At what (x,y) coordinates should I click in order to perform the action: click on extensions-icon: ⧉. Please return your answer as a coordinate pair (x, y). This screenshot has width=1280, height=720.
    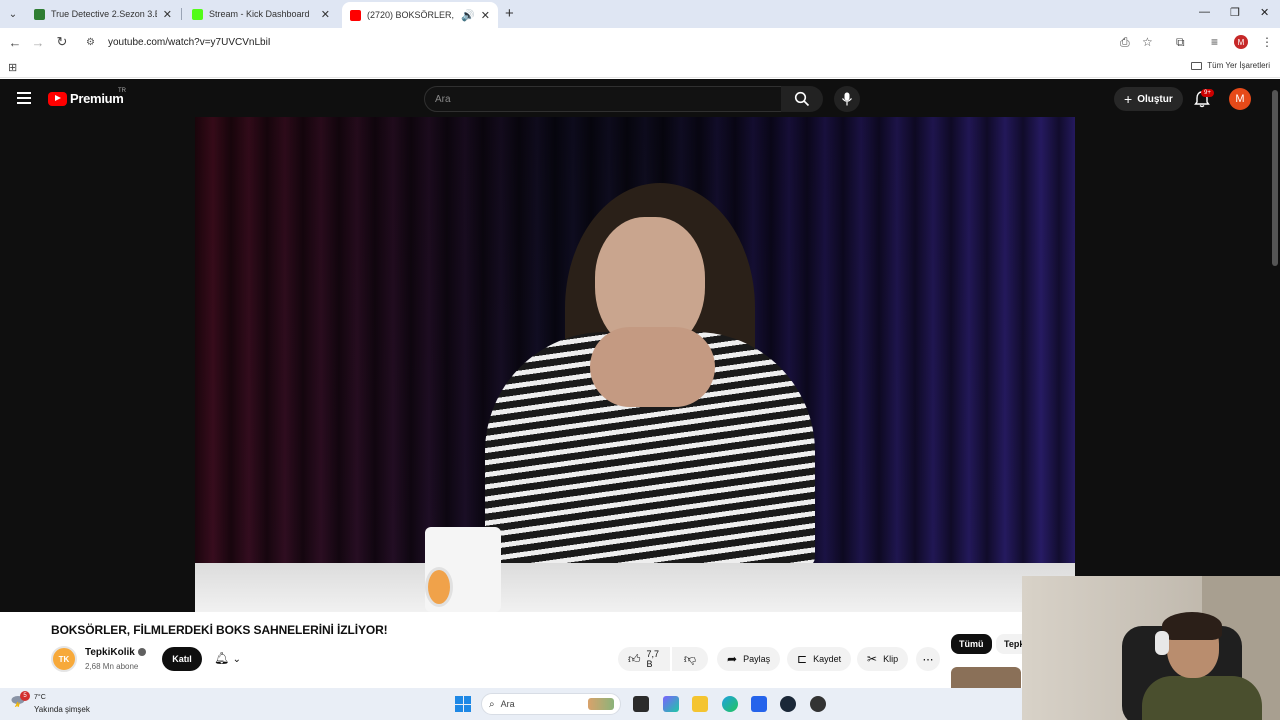
    Looking at the image, I should click on (1180, 42).